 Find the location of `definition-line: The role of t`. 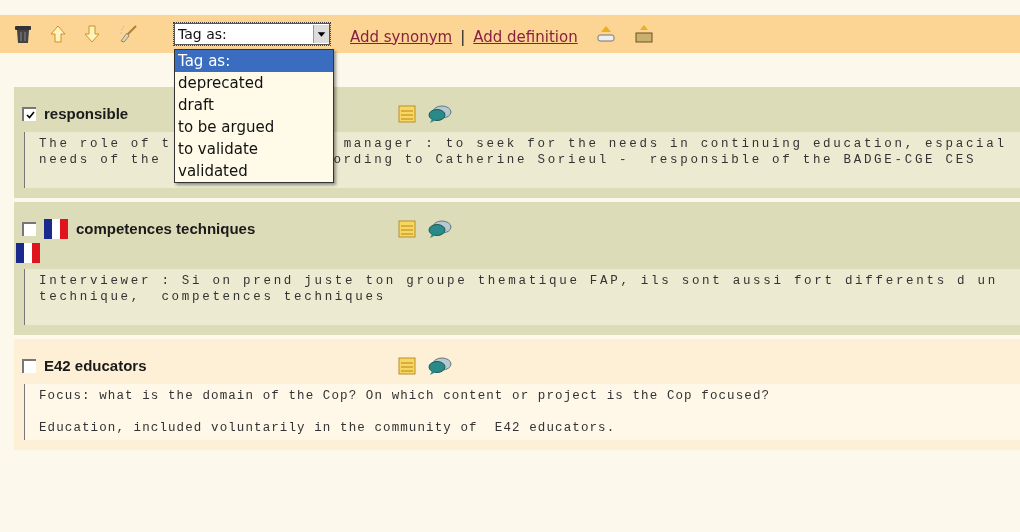

definition-line: The role of t is located at coordinates (105, 144).